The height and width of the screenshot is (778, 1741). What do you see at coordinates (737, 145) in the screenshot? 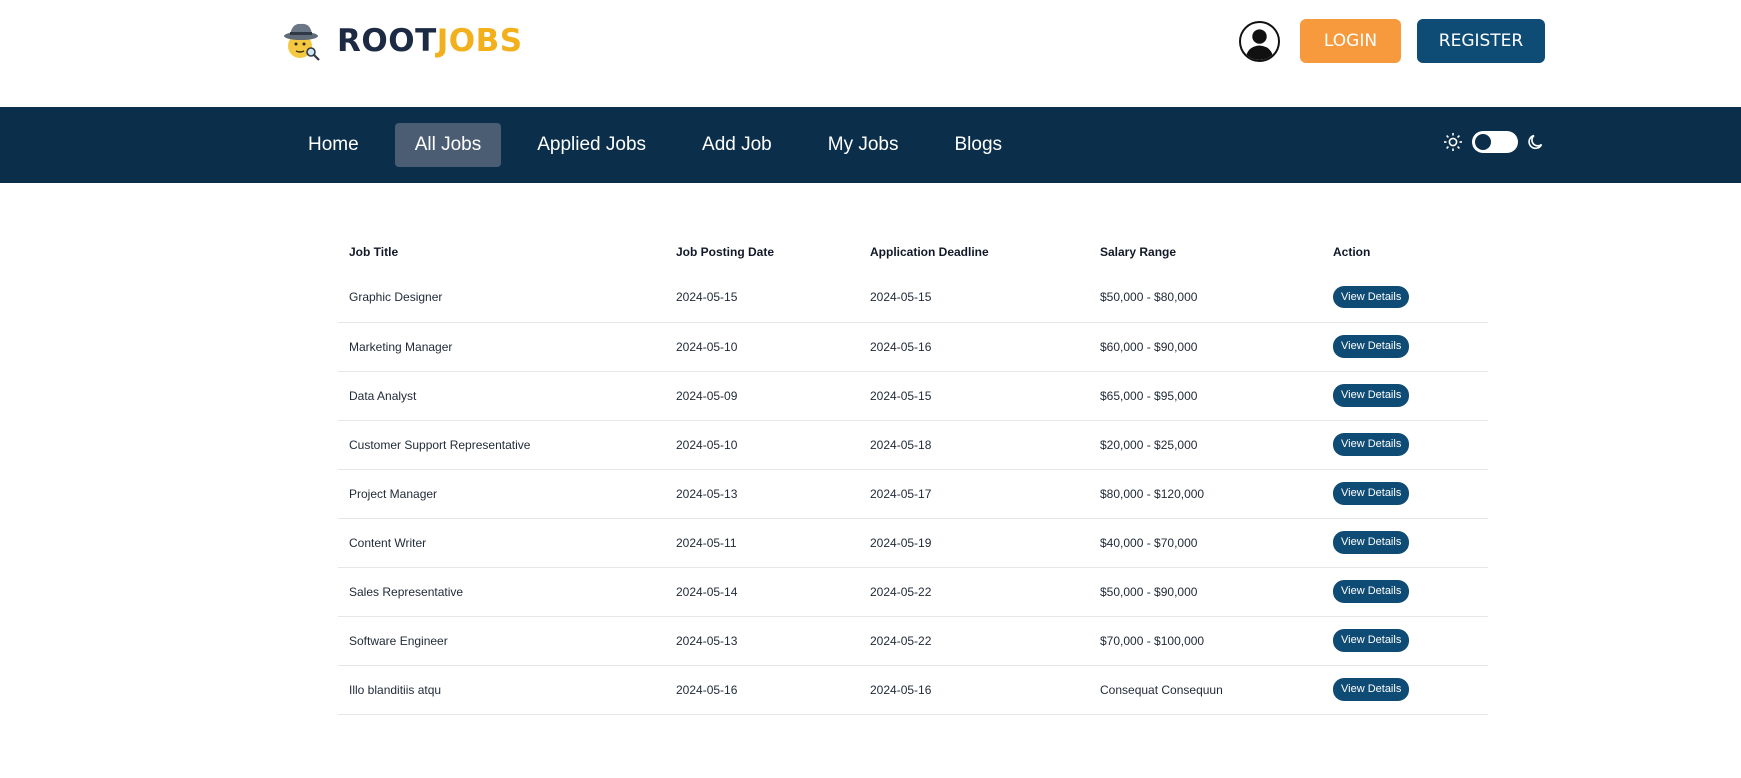
I see `nav-item-add-job: Add Job` at bounding box center [737, 145].